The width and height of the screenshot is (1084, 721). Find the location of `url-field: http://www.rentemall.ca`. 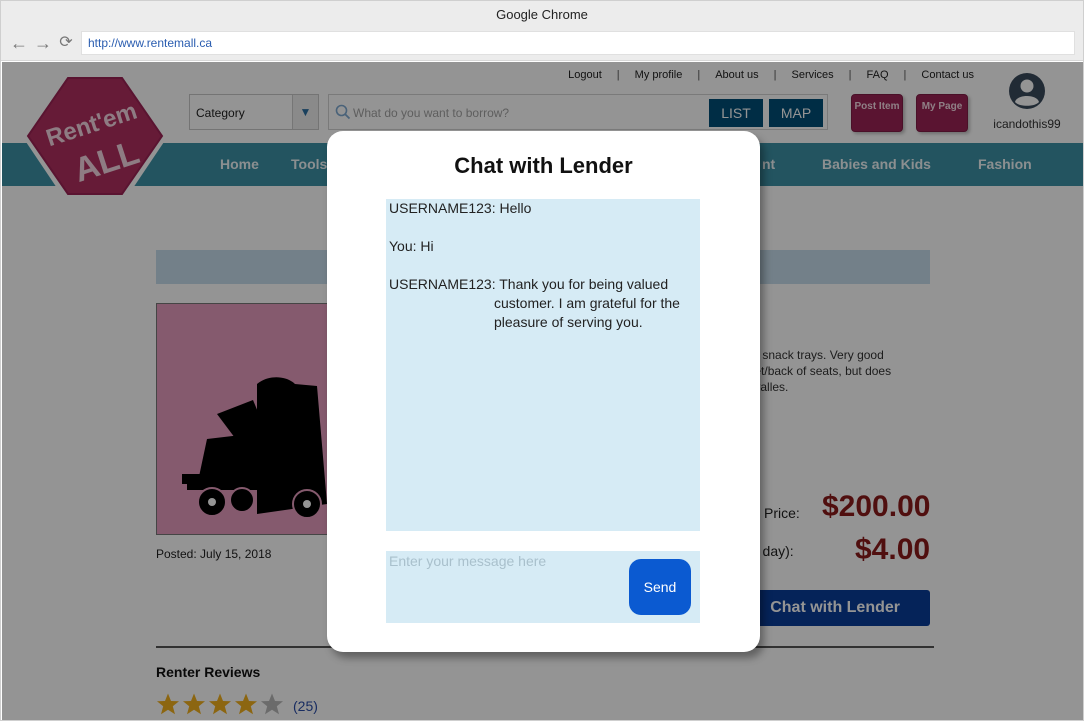

url-field: http://www.rentemall.ca is located at coordinates (578, 43).